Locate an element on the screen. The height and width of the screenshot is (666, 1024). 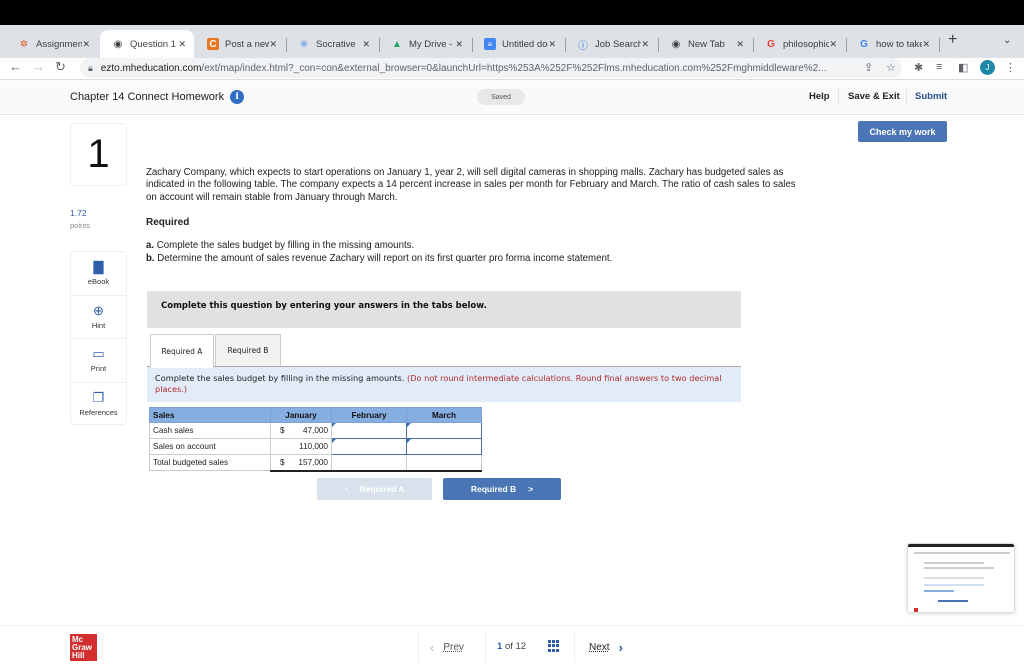
references-button: ❐ References is located at coordinates (98, 405).